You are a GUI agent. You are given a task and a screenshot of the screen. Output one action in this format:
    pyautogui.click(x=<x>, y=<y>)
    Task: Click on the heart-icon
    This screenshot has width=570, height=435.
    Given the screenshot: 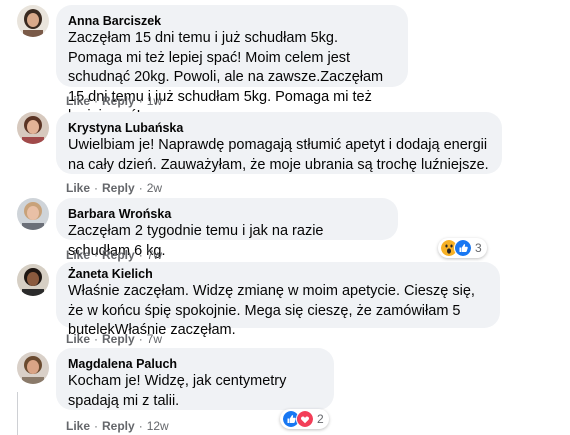 What is the action you would take?
    pyautogui.click(x=305, y=419)
    